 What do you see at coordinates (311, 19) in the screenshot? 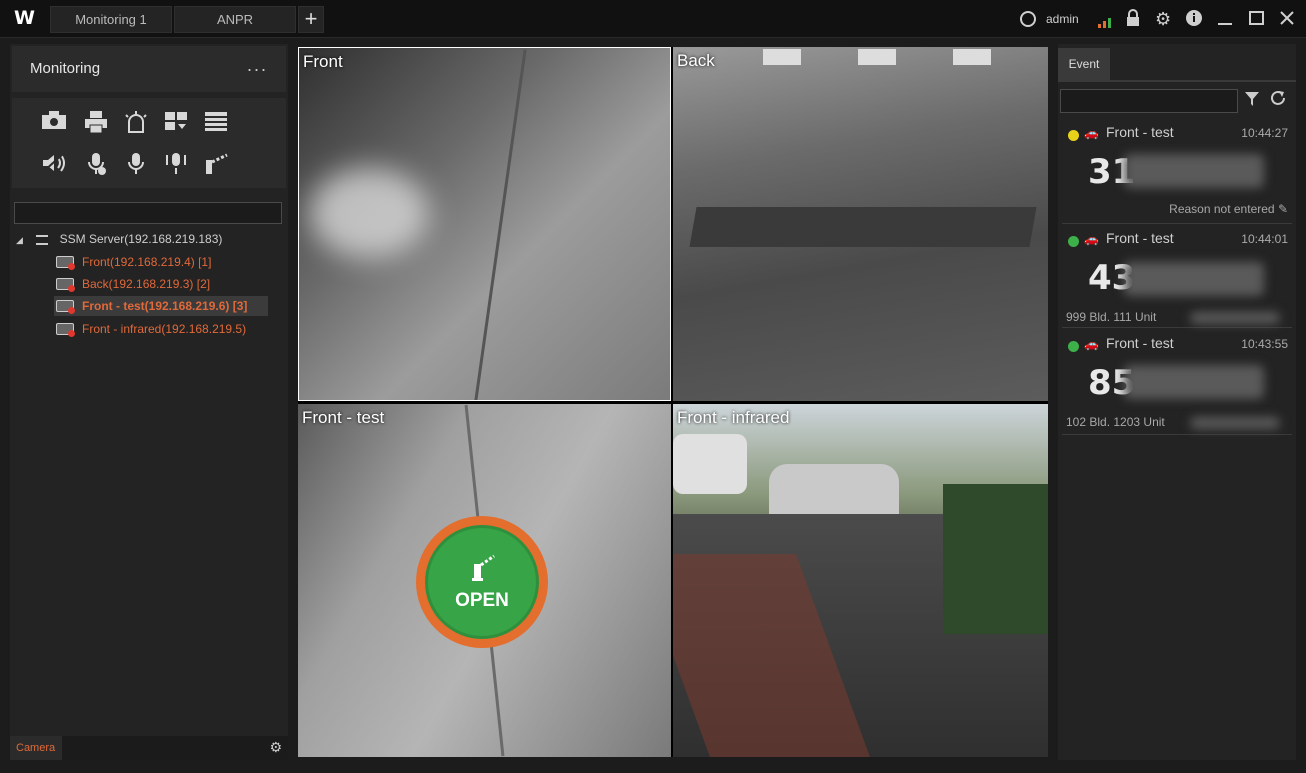
I see `add-tab-button: +` at bounding box center [311, 19].